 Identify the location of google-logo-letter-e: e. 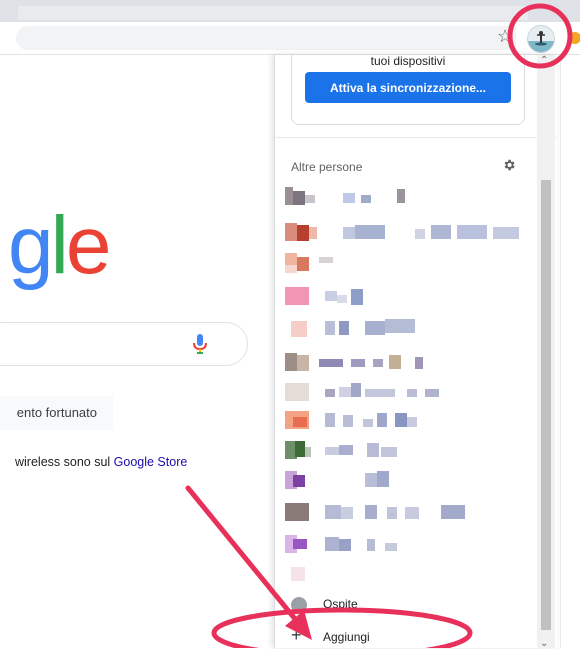
(88, 245).